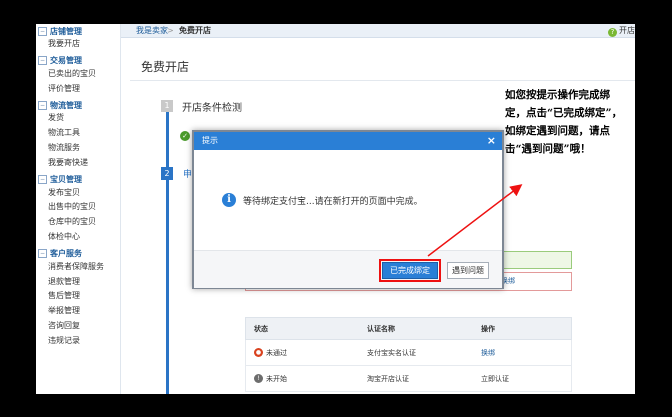 The width and height of the screenshot is (672, 417). Describe the element at coordinates (66, 254) in the screenshot. I see `sidebar-section-title: 客户服务` at that location.